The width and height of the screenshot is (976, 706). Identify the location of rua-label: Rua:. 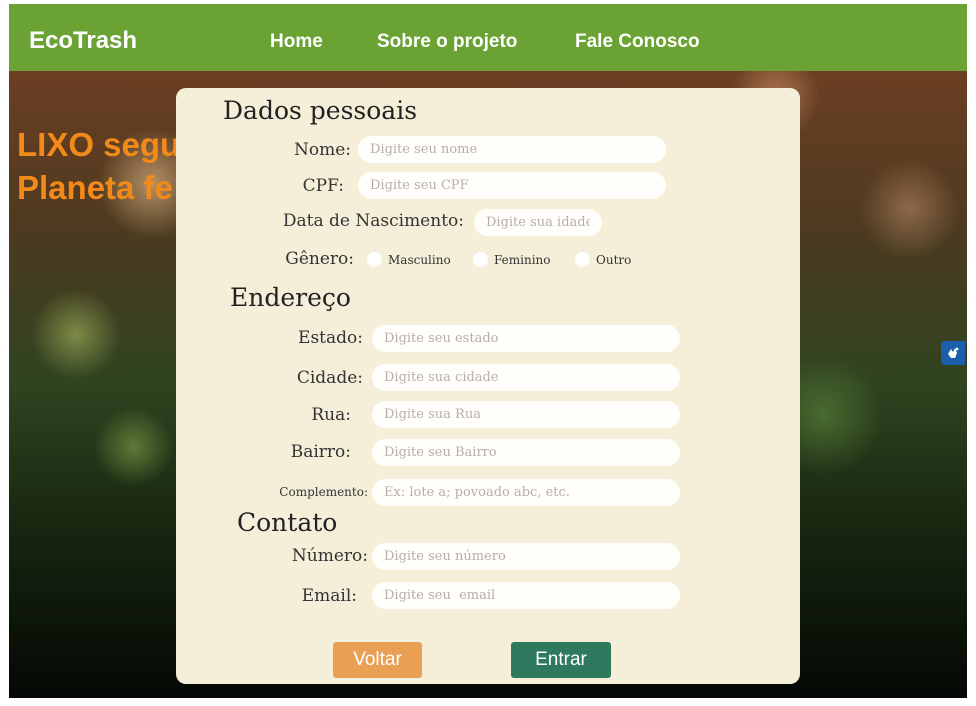
(331, 415).